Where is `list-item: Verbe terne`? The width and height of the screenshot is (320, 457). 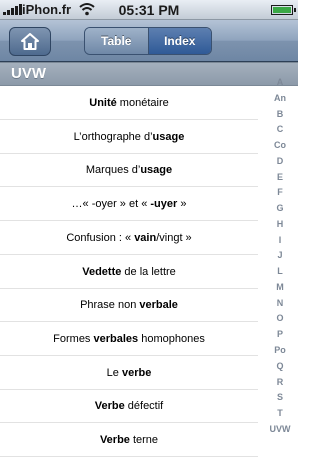 list-item: Verbe terne is located at coordinates (129, 440).